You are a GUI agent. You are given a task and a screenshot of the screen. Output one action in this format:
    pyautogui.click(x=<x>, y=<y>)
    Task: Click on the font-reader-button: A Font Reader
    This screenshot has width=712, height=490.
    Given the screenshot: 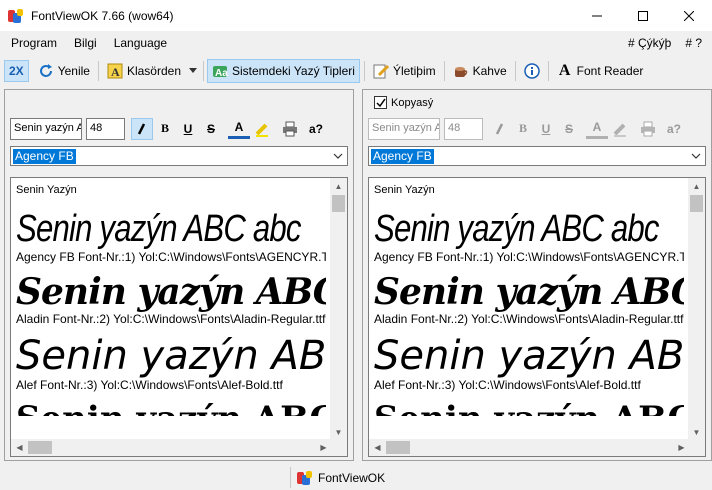 What is the action you would take?
    pyautogui.click(x=600, y=71)
    